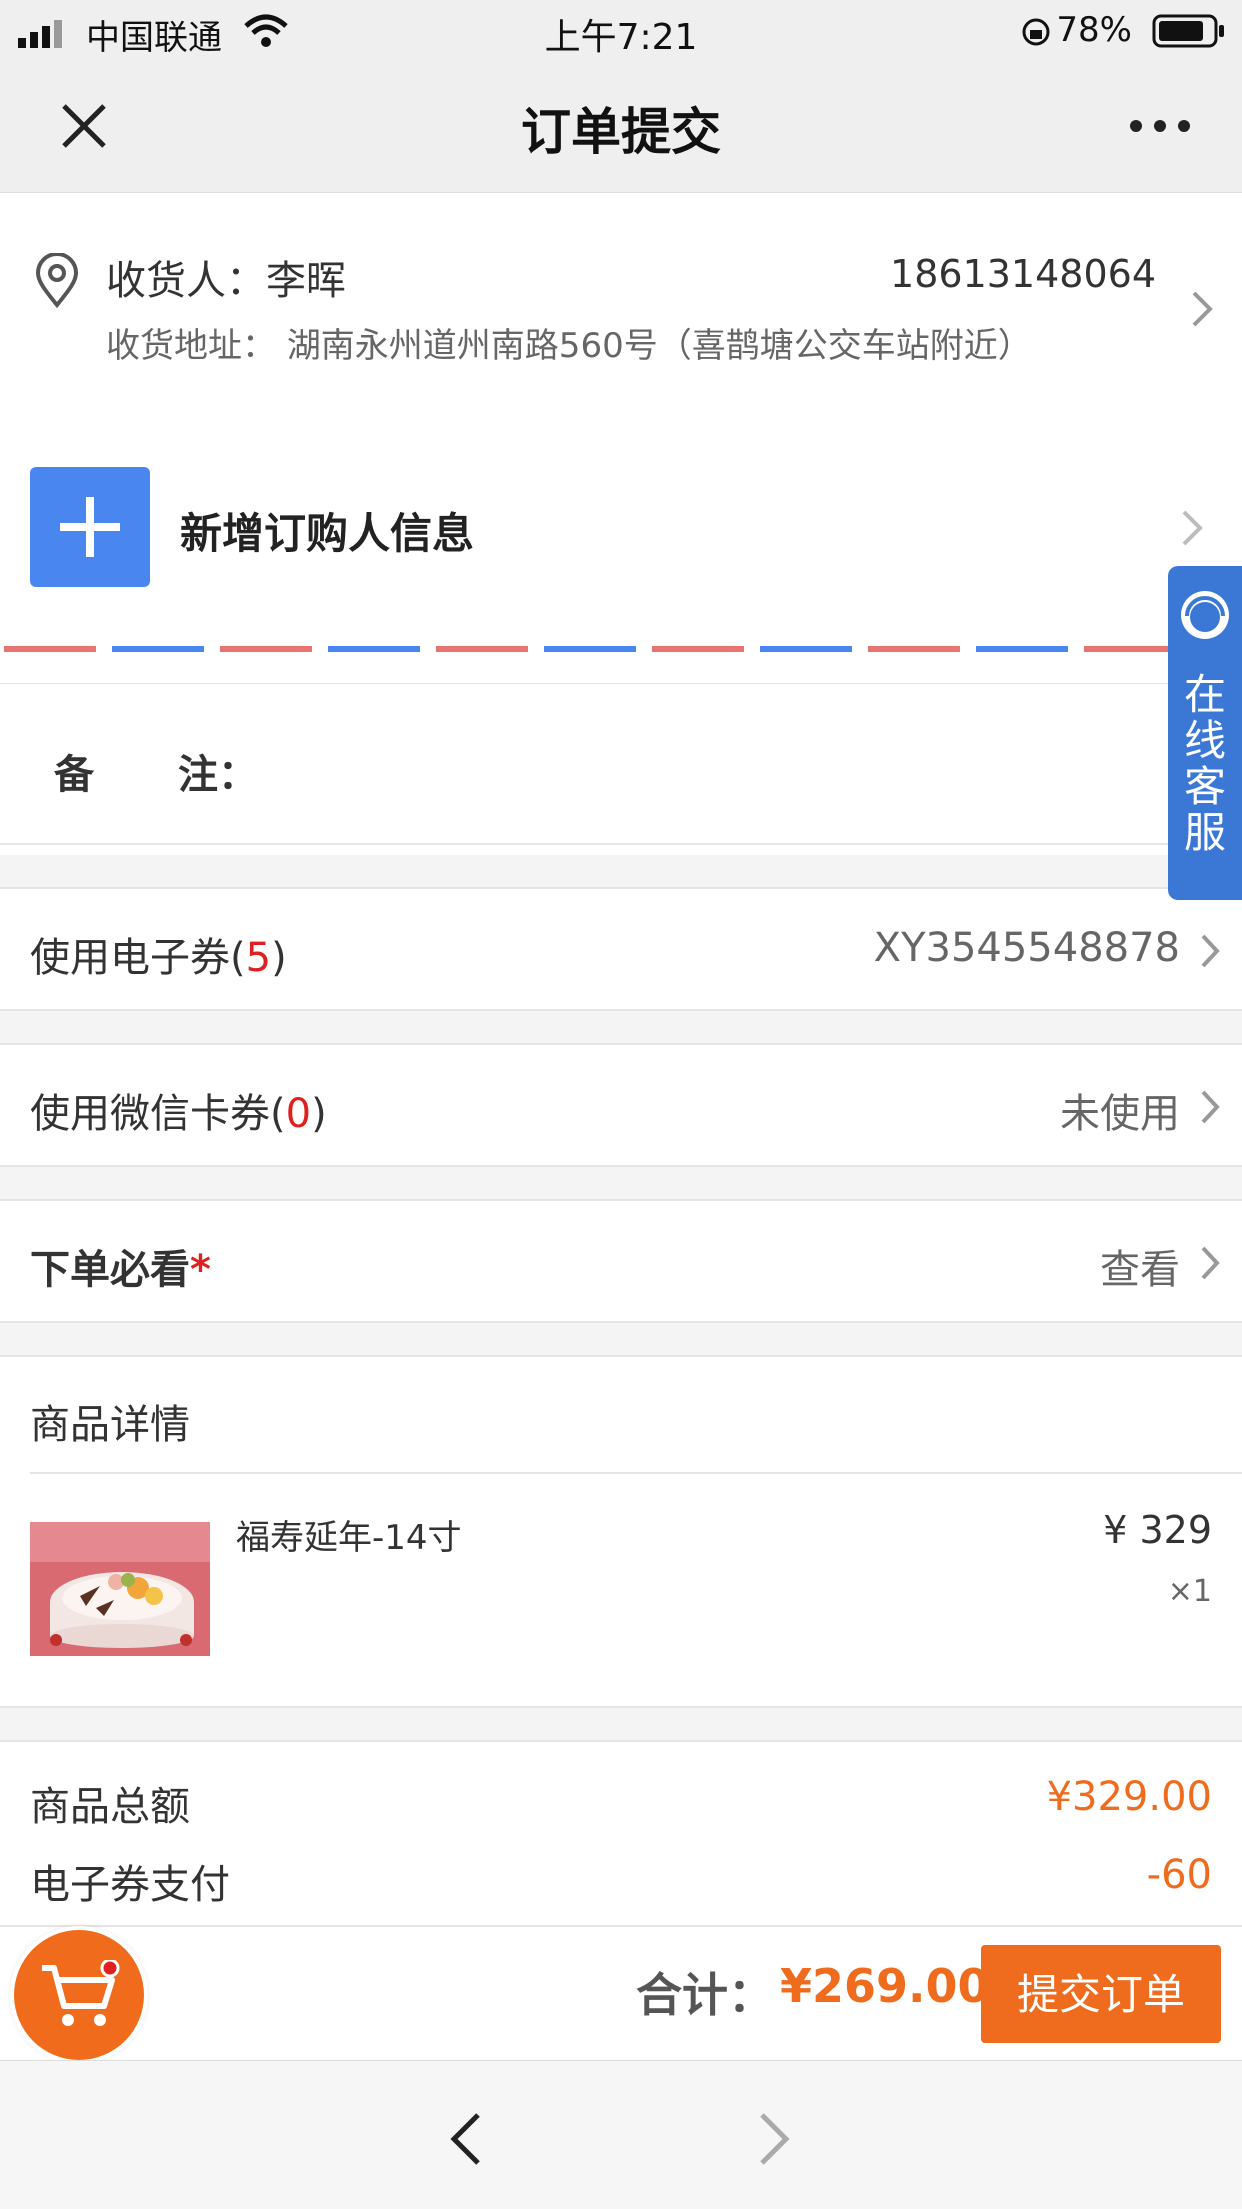 This screenshot has height=2209, width=1242. I want to click on address-card, so click(621, 313).